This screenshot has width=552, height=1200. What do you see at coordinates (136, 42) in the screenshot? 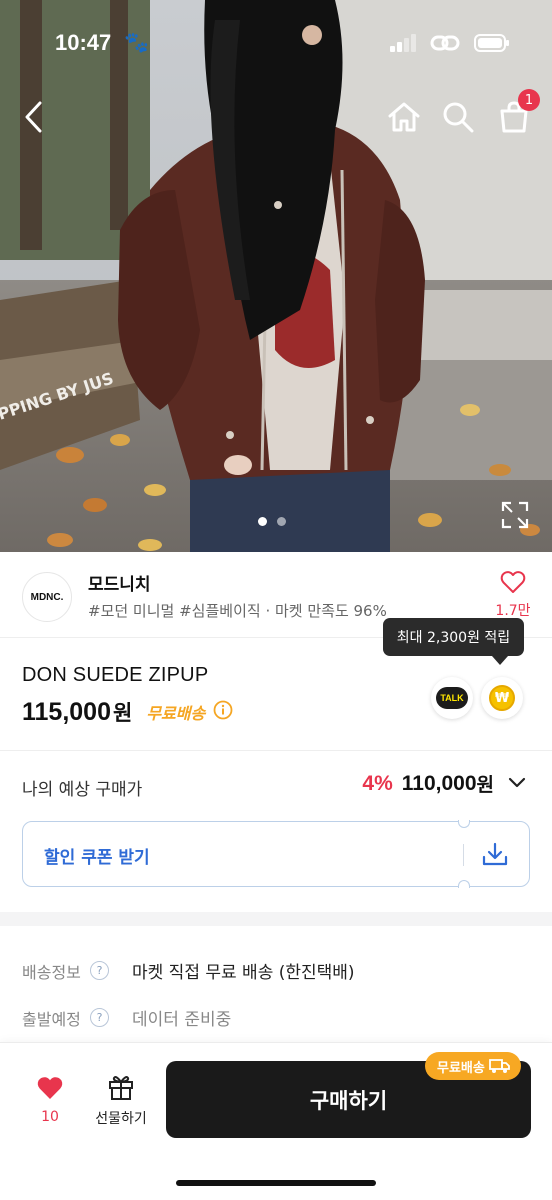
I see `paw-icon: 🐾` at bounding box center [136, 42].